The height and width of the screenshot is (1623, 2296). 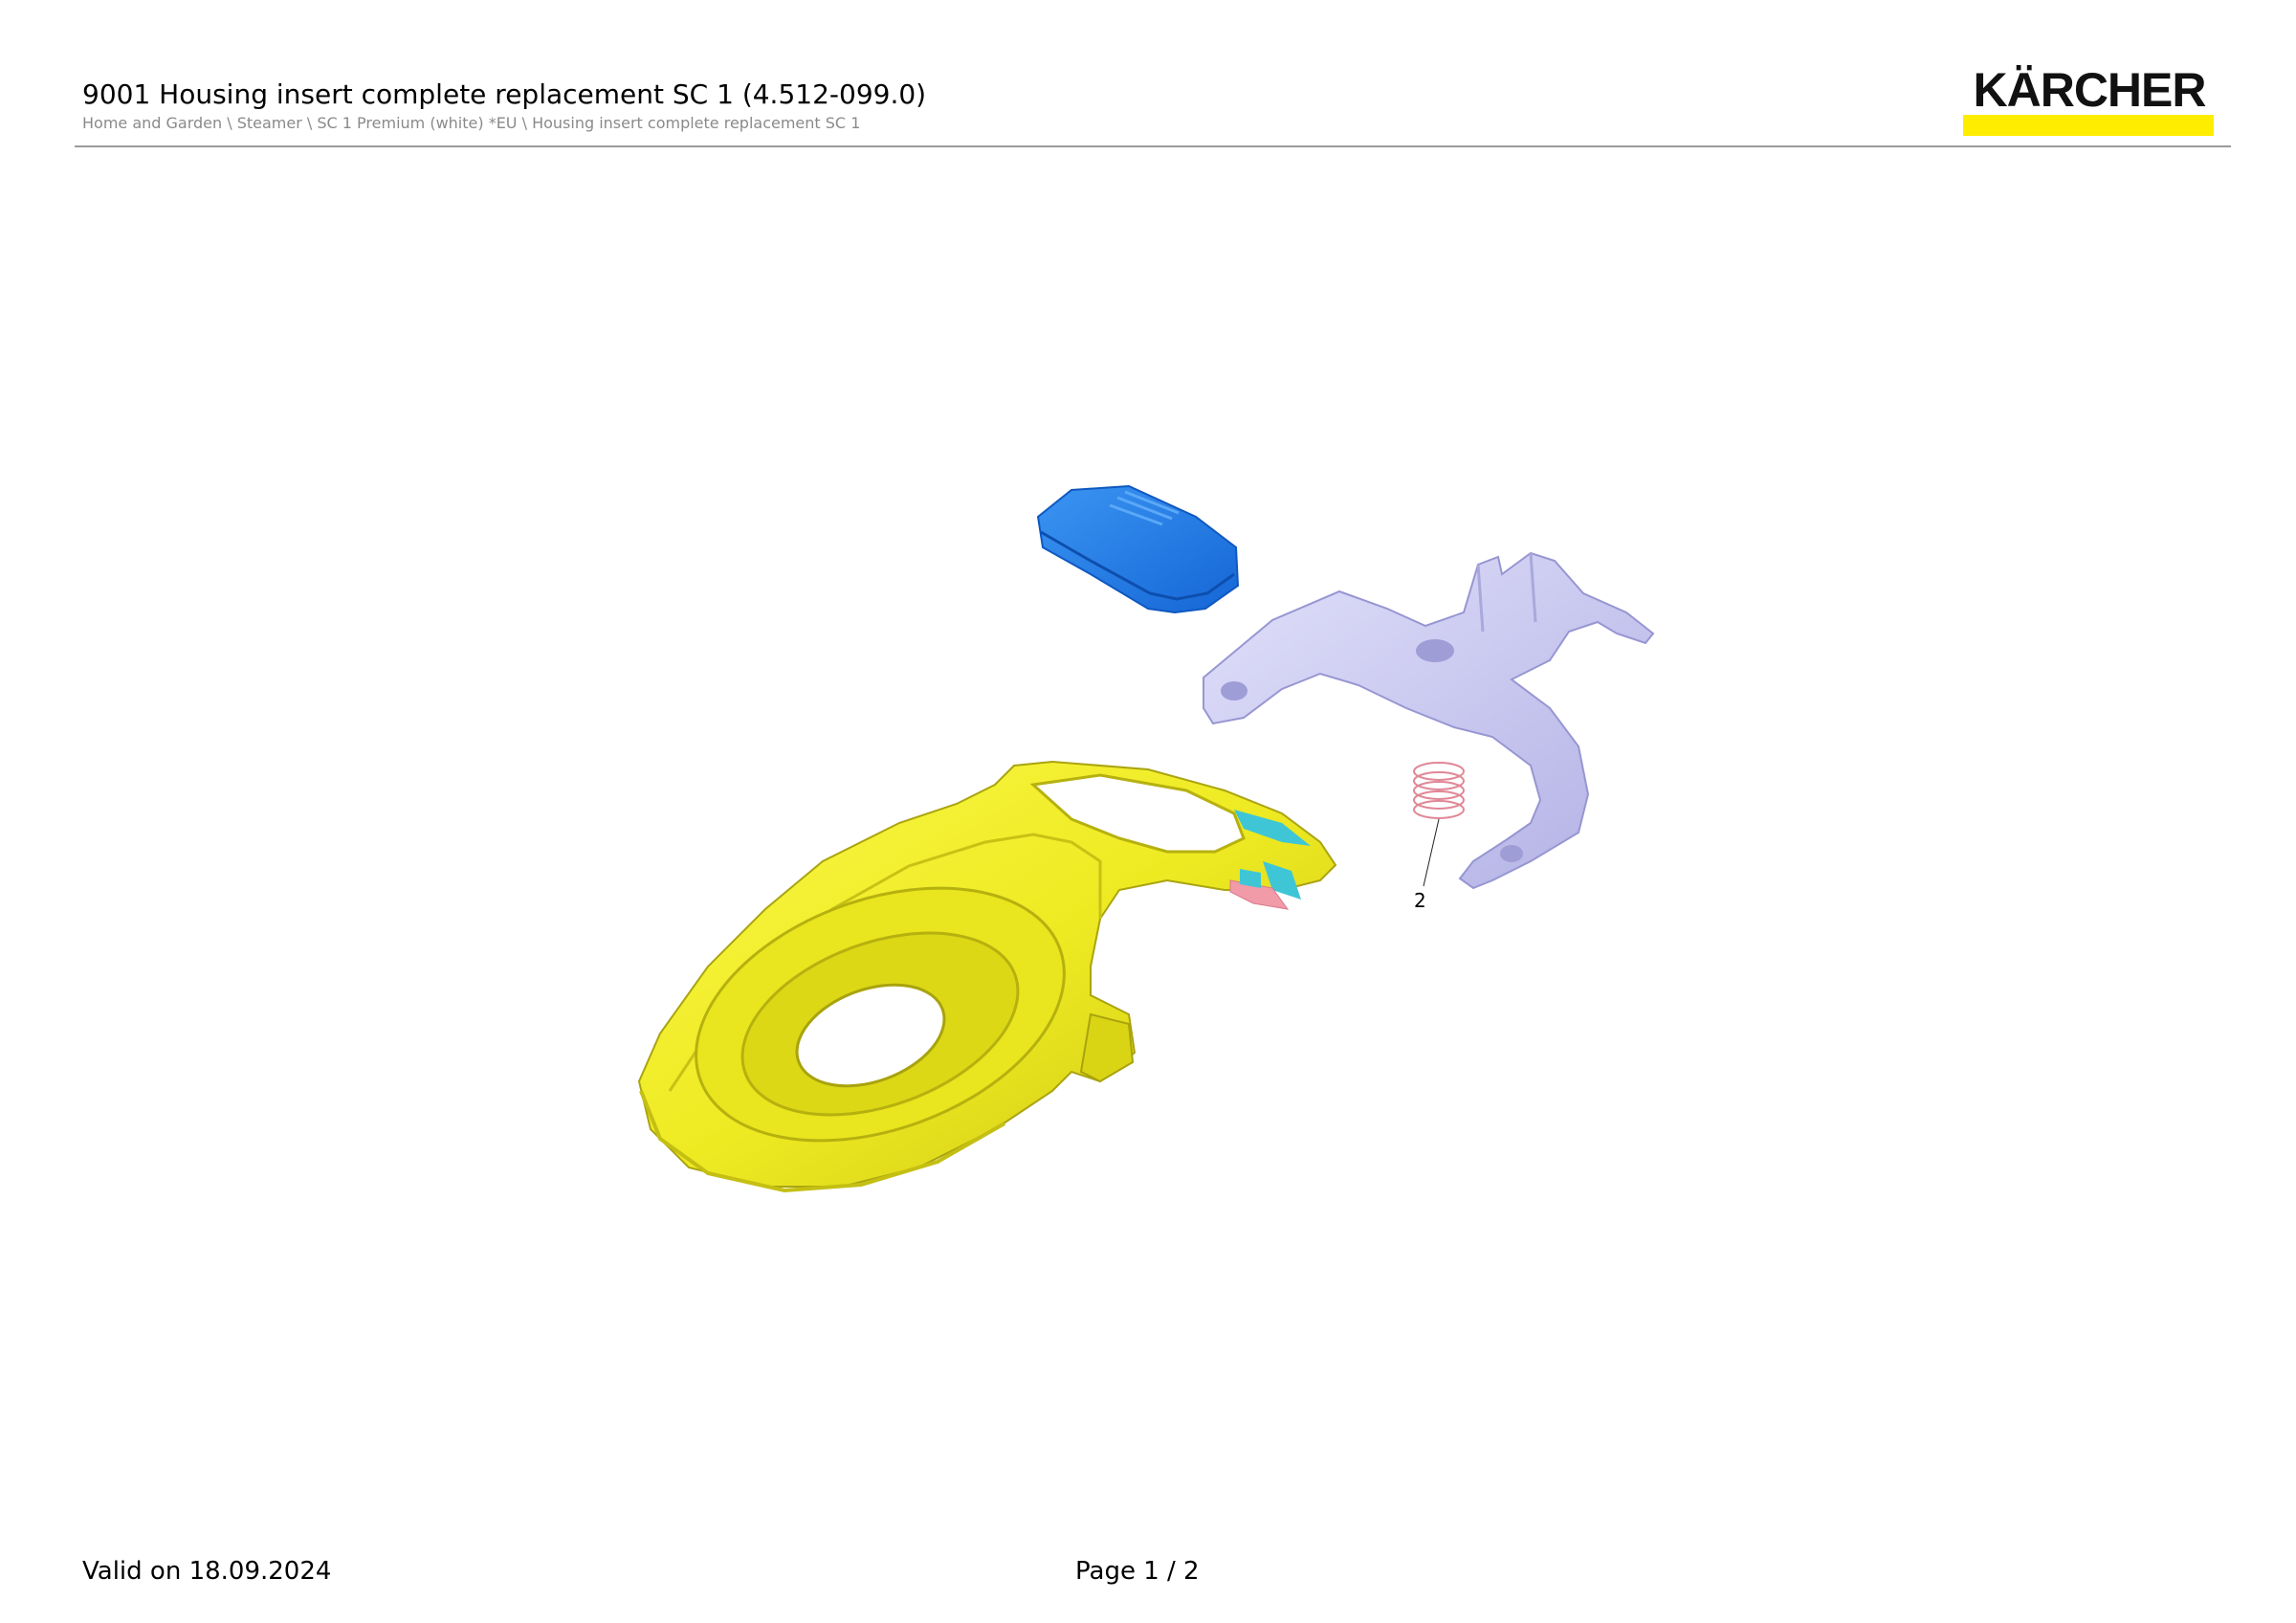 What do you see at coordinates (987, 976) in the screenshot?
I see `housing-insert-part` at bounding box center [987, 976].